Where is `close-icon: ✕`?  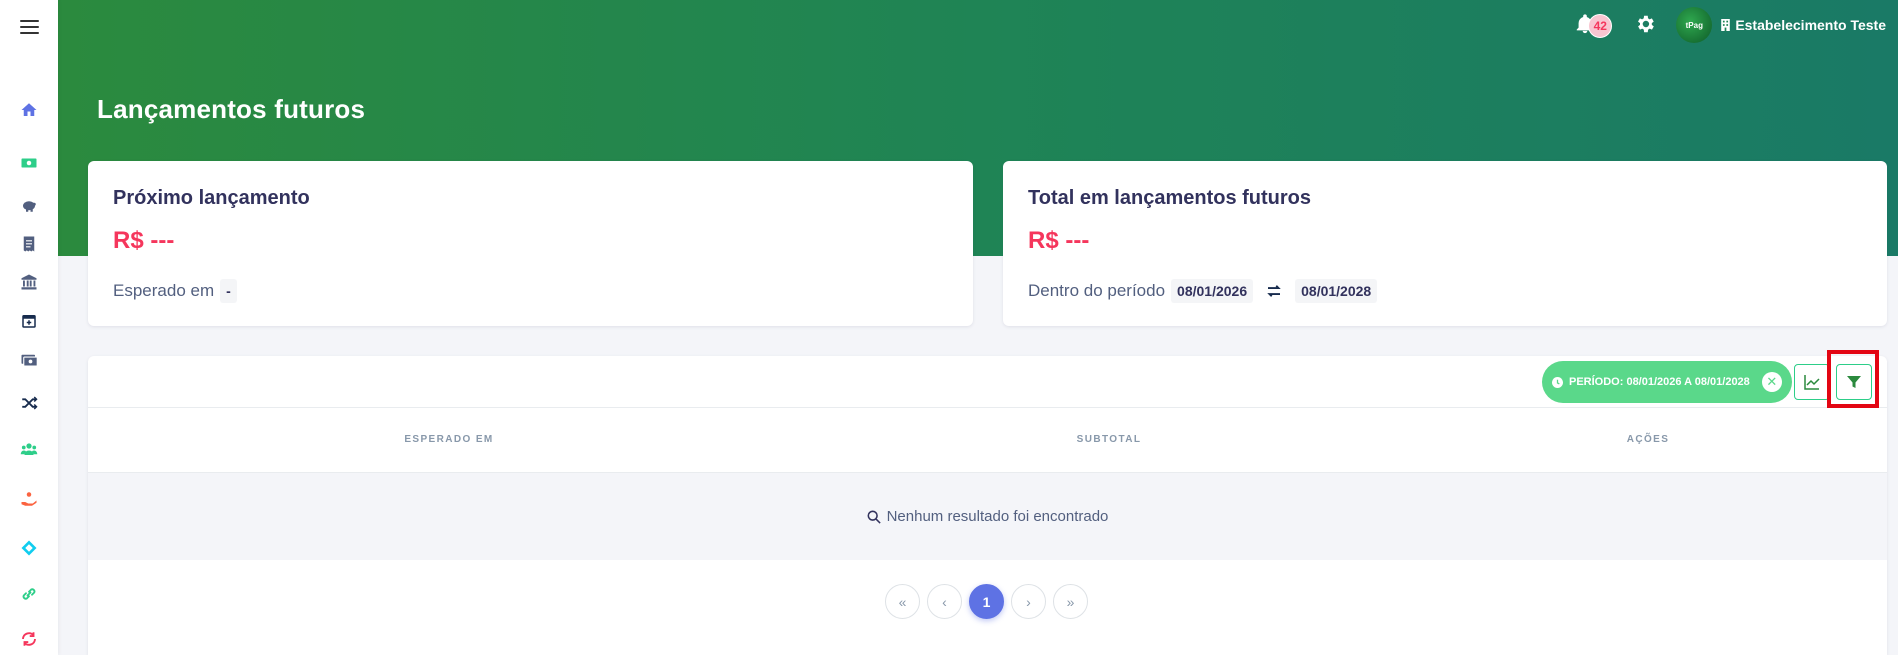
close-icon: ✕ is located at coordinates (1771, 382).